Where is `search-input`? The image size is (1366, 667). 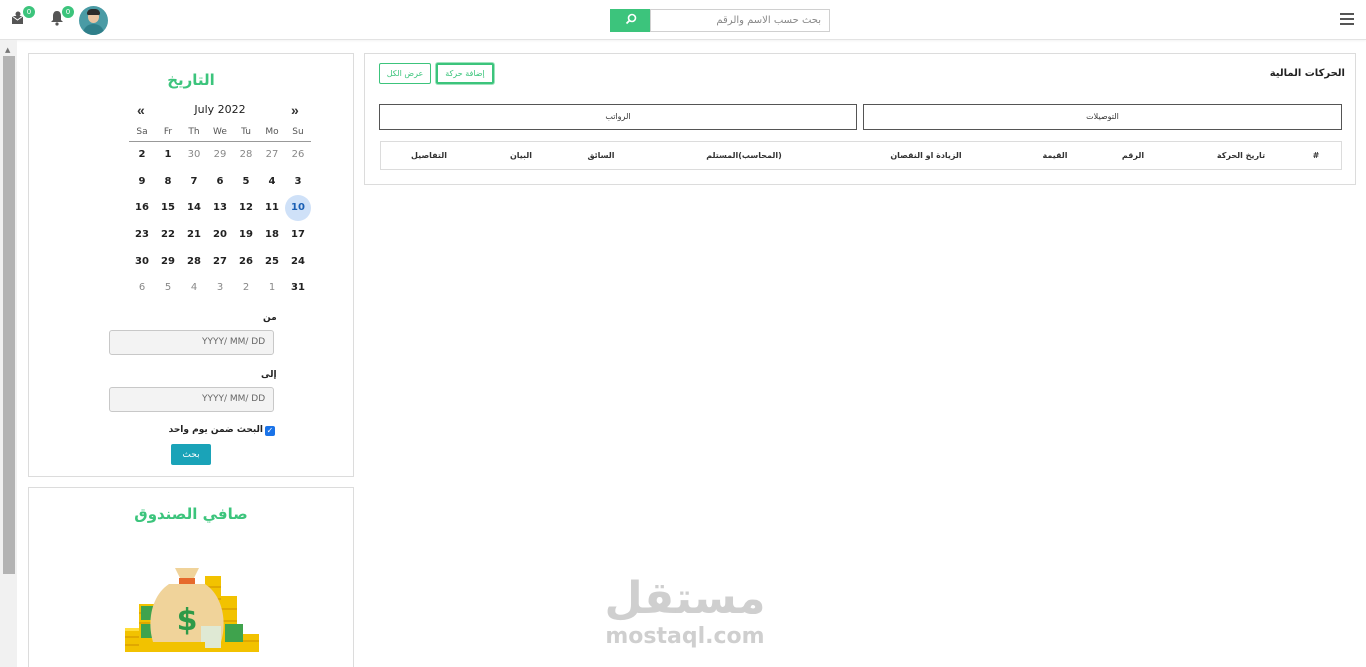
search-input is located at coordinates (740, 20).